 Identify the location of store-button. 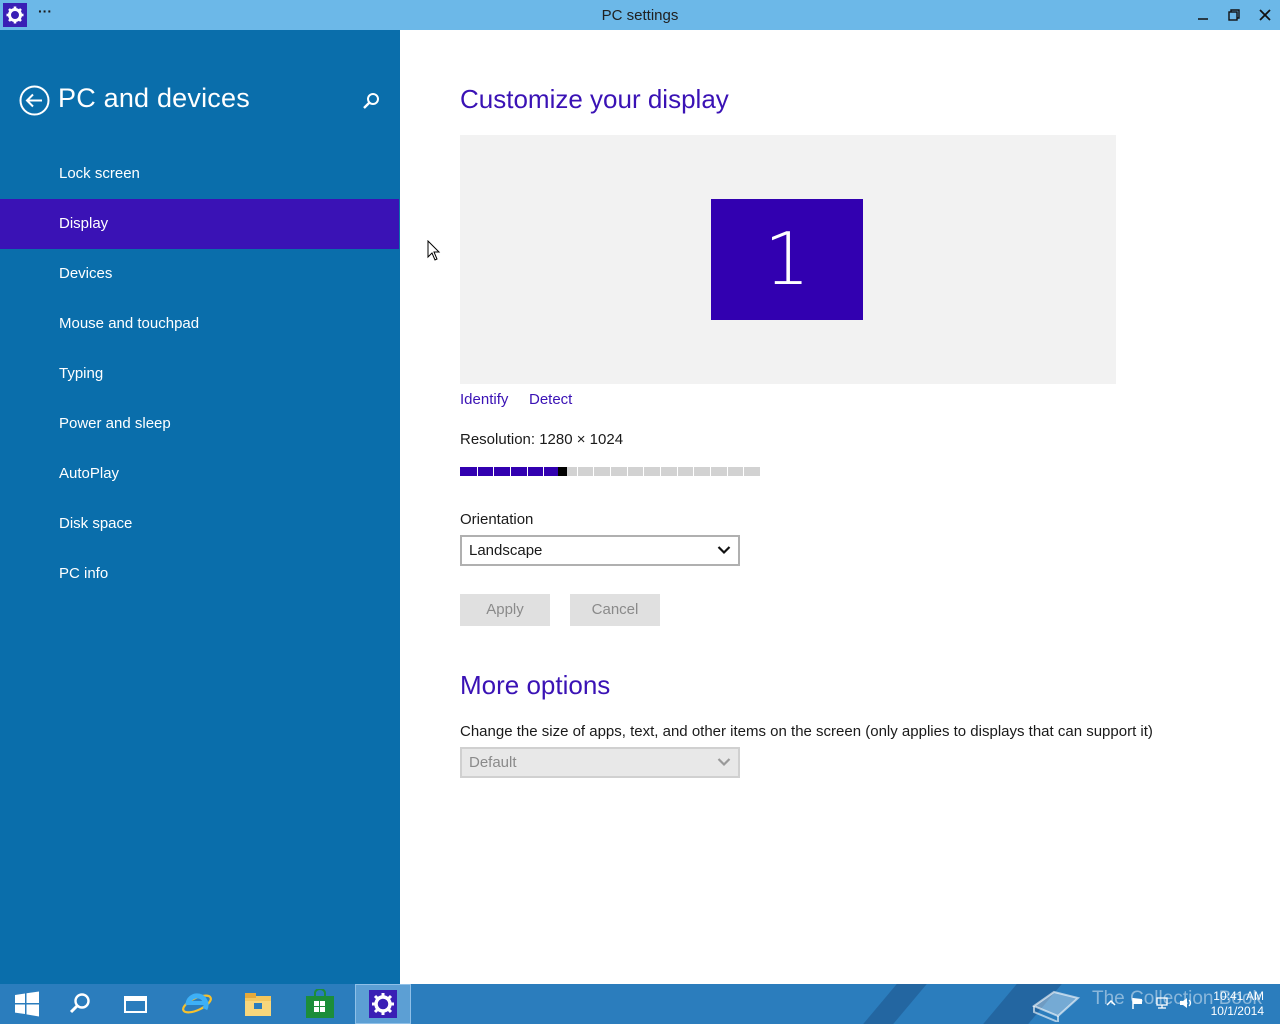
(320, 1004).